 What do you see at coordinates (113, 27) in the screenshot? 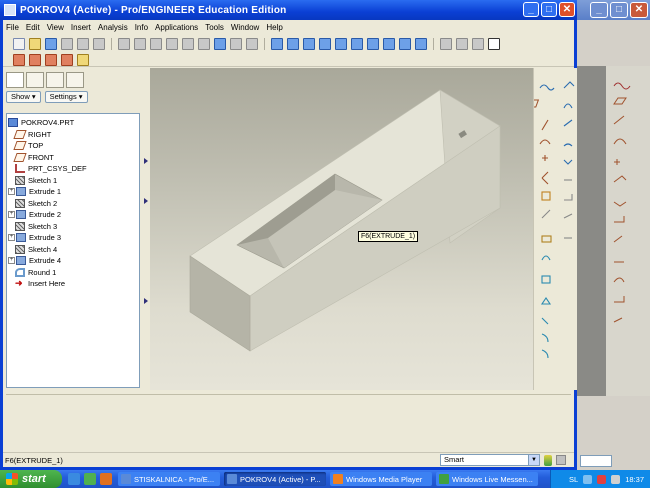
I see `menu-analysis: Analysis` at bounding box center [113, 27].